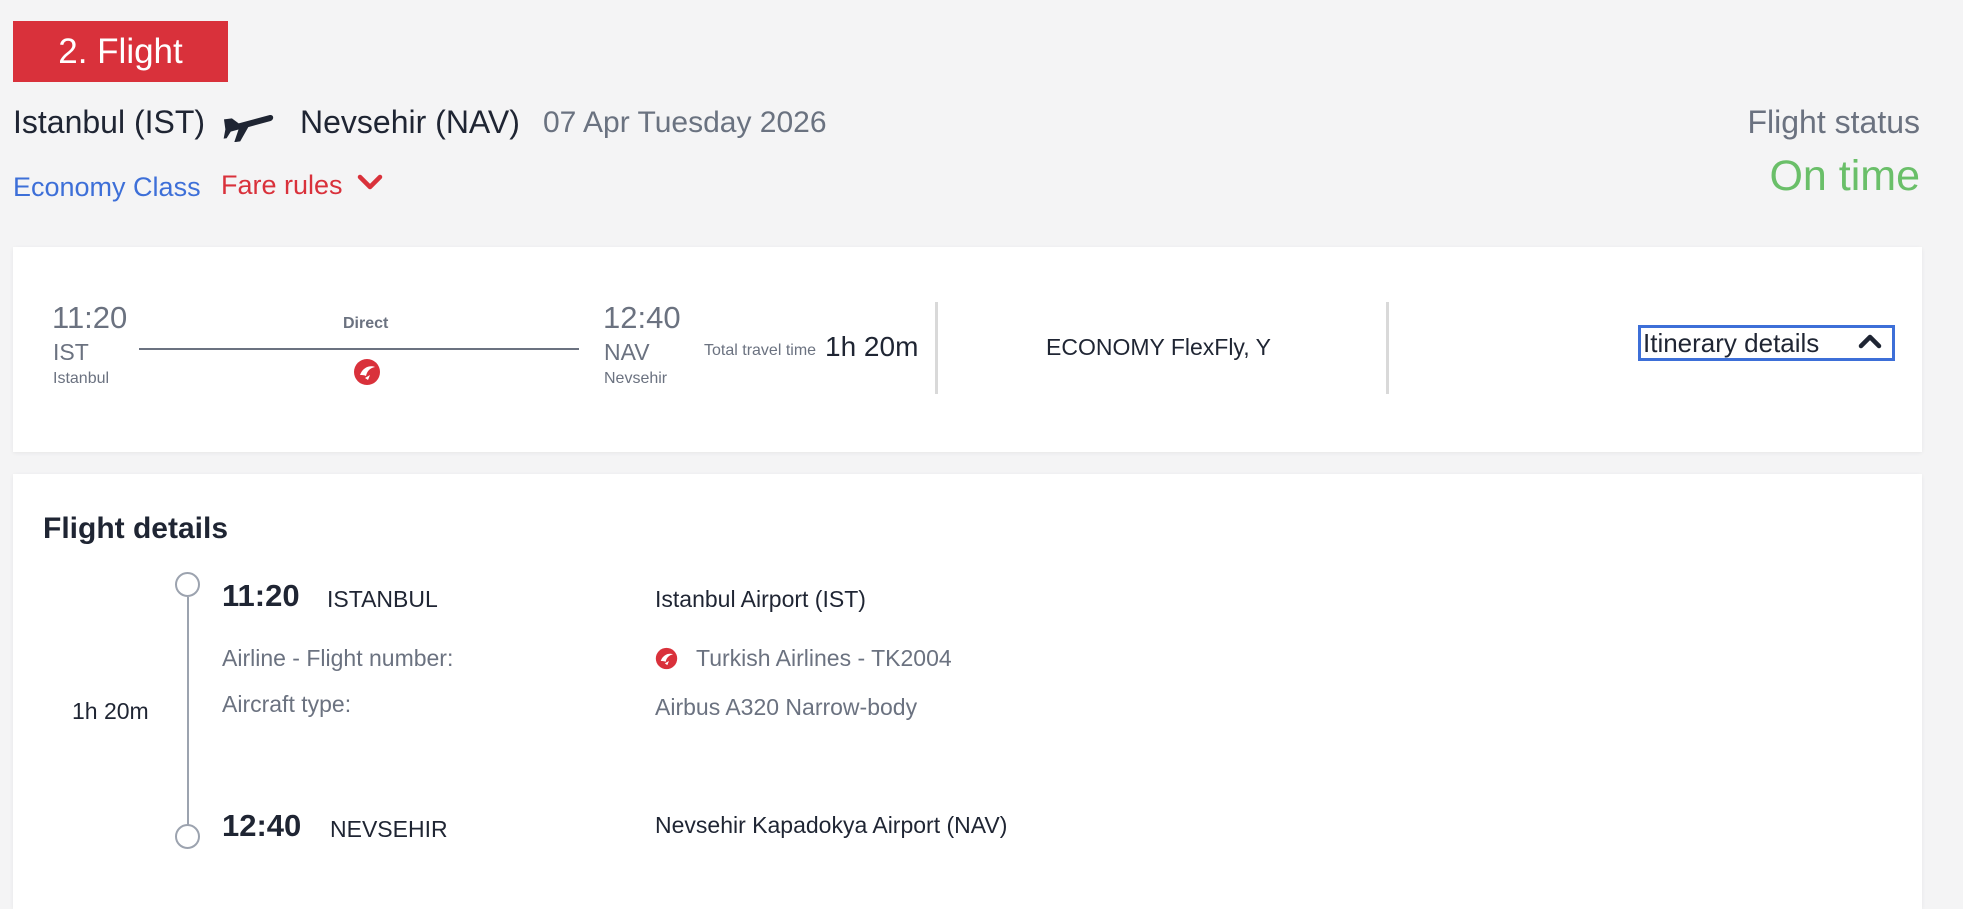 The width and height of the screenshot is (1963, 909). What do you see at coordinates (338, 658) in the screenshot?
I see `airline-label: Airline - Flight number:` at bounding box center [338, 658].